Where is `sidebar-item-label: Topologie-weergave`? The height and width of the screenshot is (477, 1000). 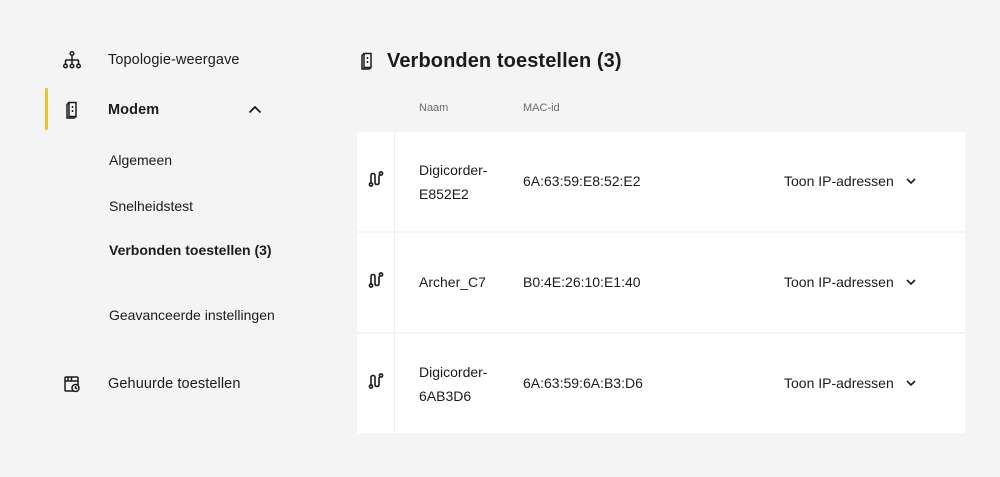 sidebar-item-label: Topologie-weergave is located at coordinates (174, 60).